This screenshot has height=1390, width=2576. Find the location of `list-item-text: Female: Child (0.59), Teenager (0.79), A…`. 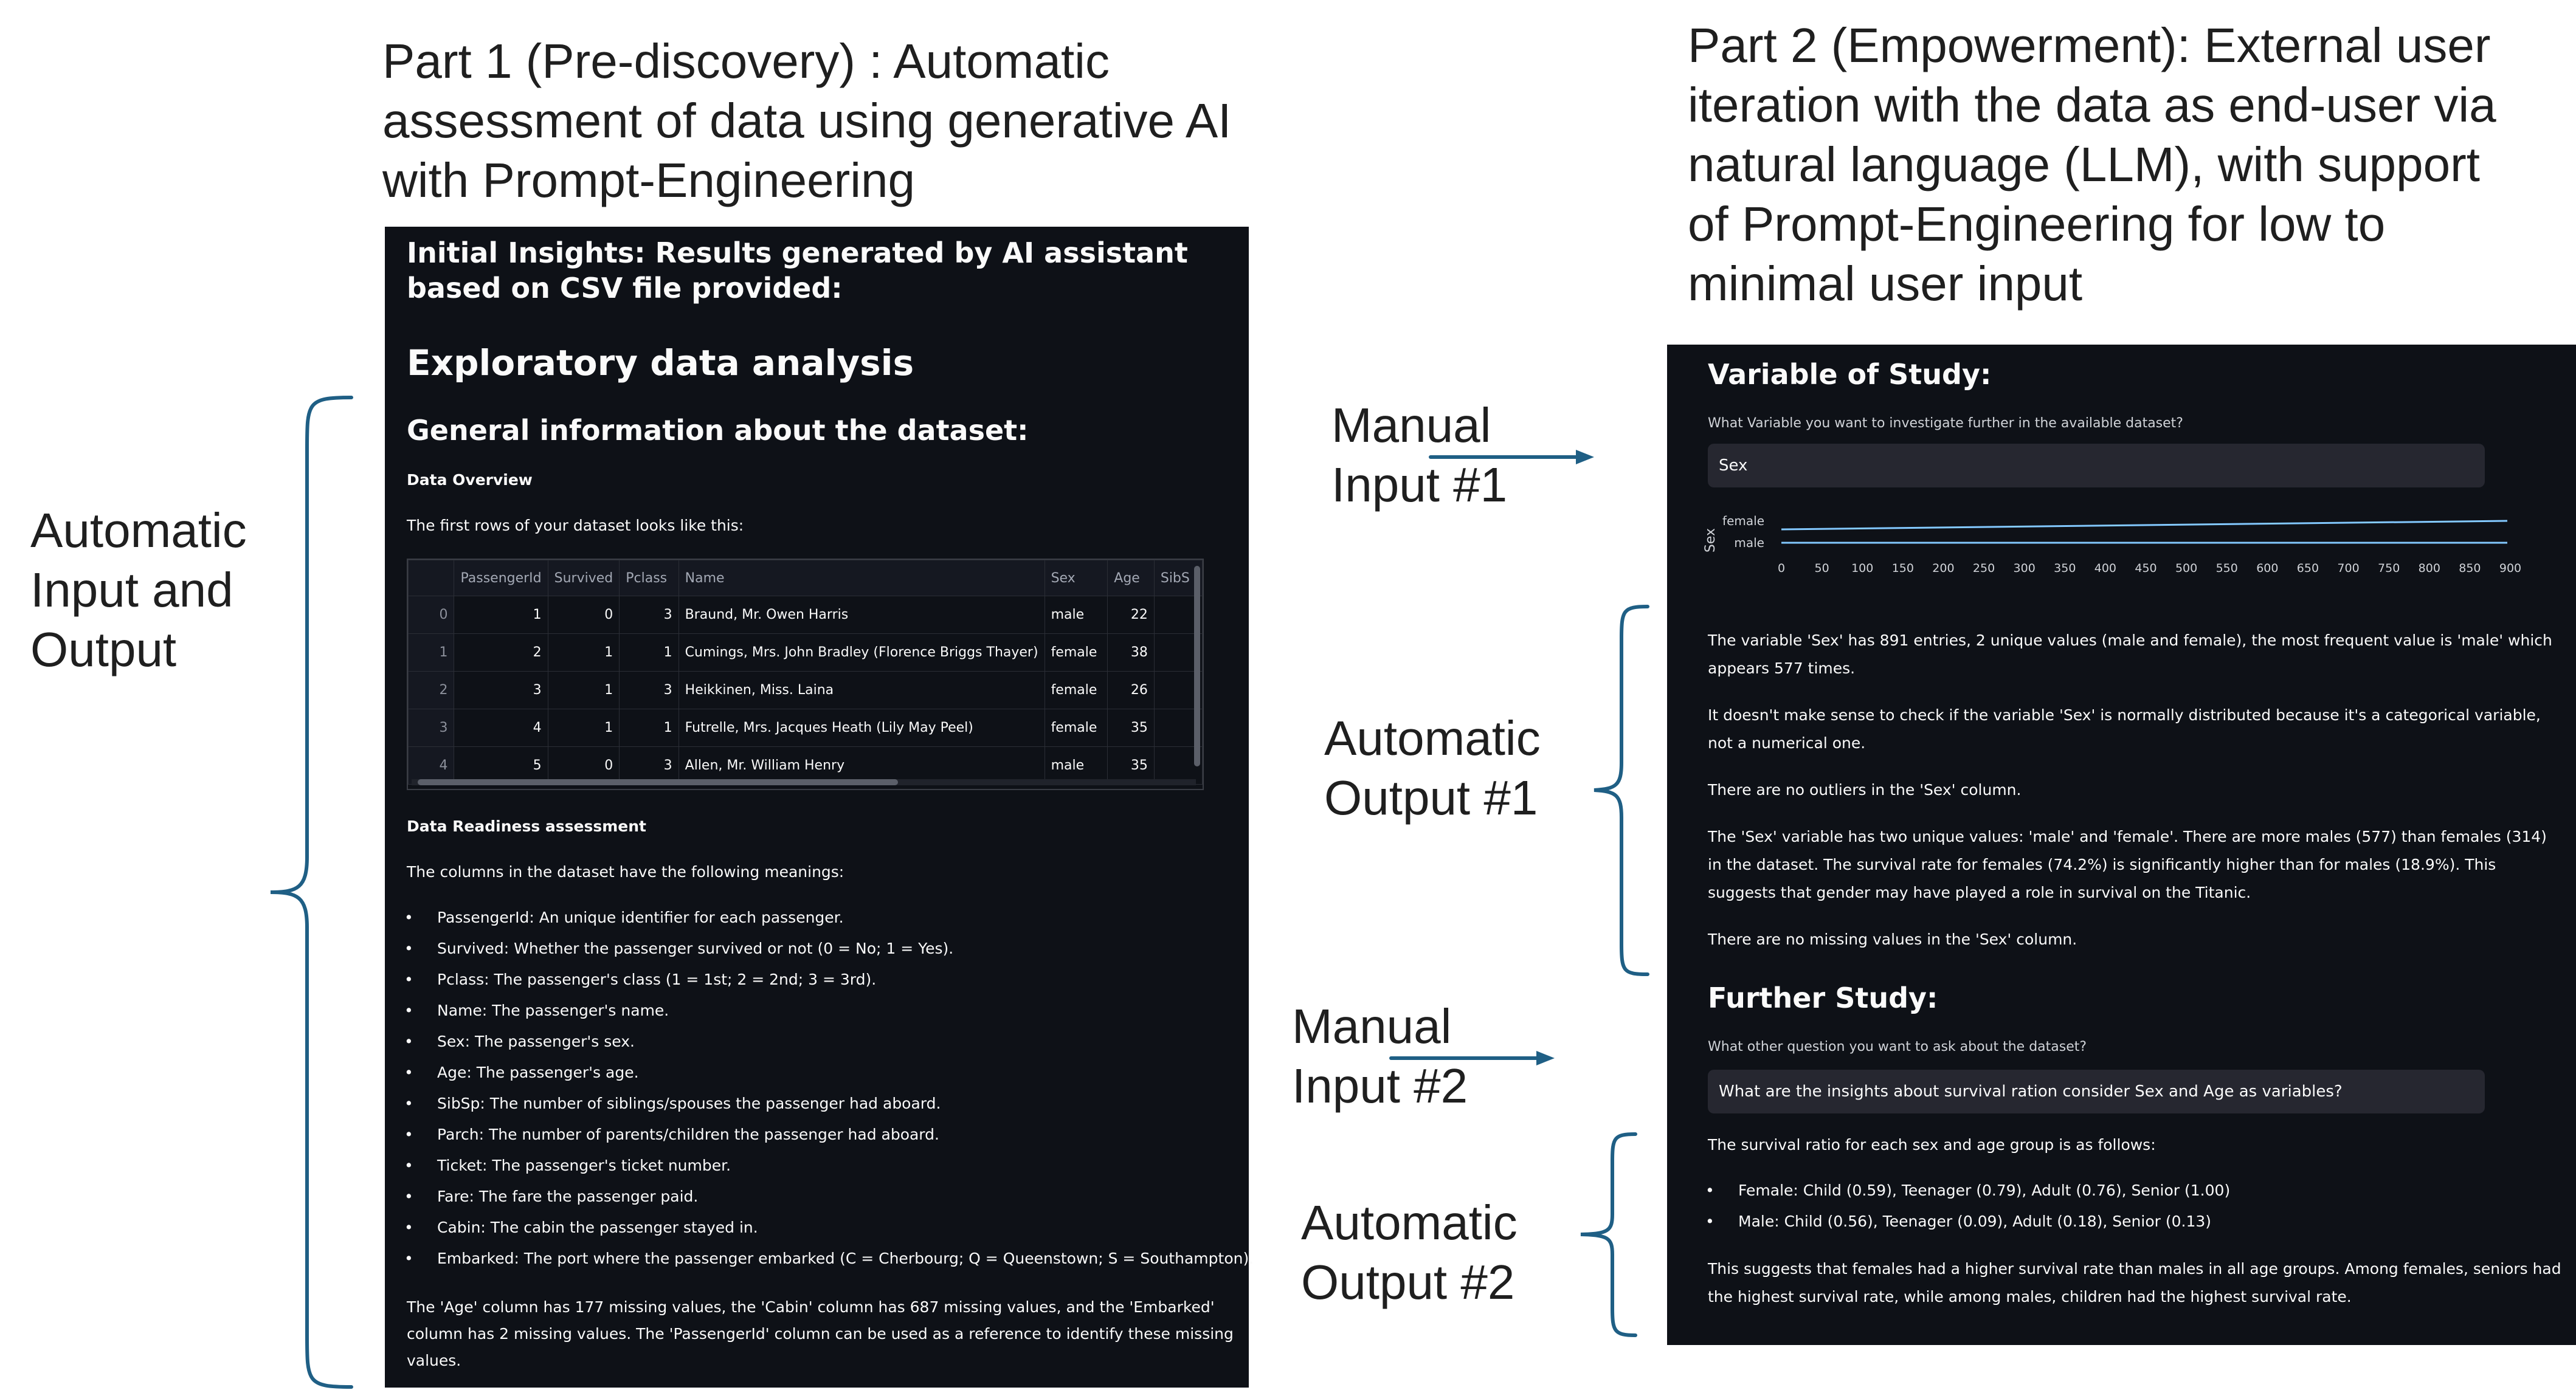

list-item-text: Female: Child (0.59), Teenager (0.79), A… is located at coordinates (1984, 1190).